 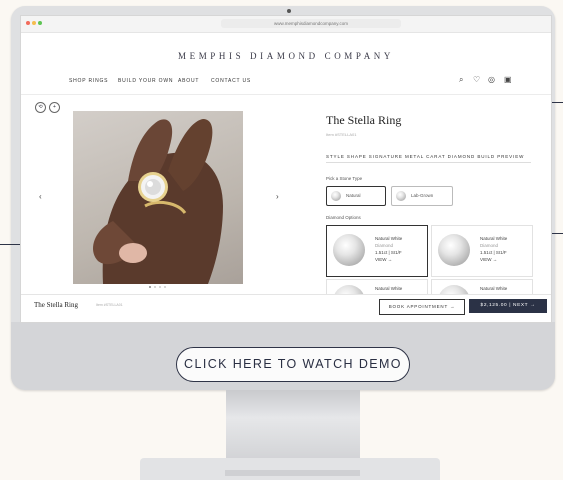 I want to click on maximize-dot-icon, so click(x=40, y=23).